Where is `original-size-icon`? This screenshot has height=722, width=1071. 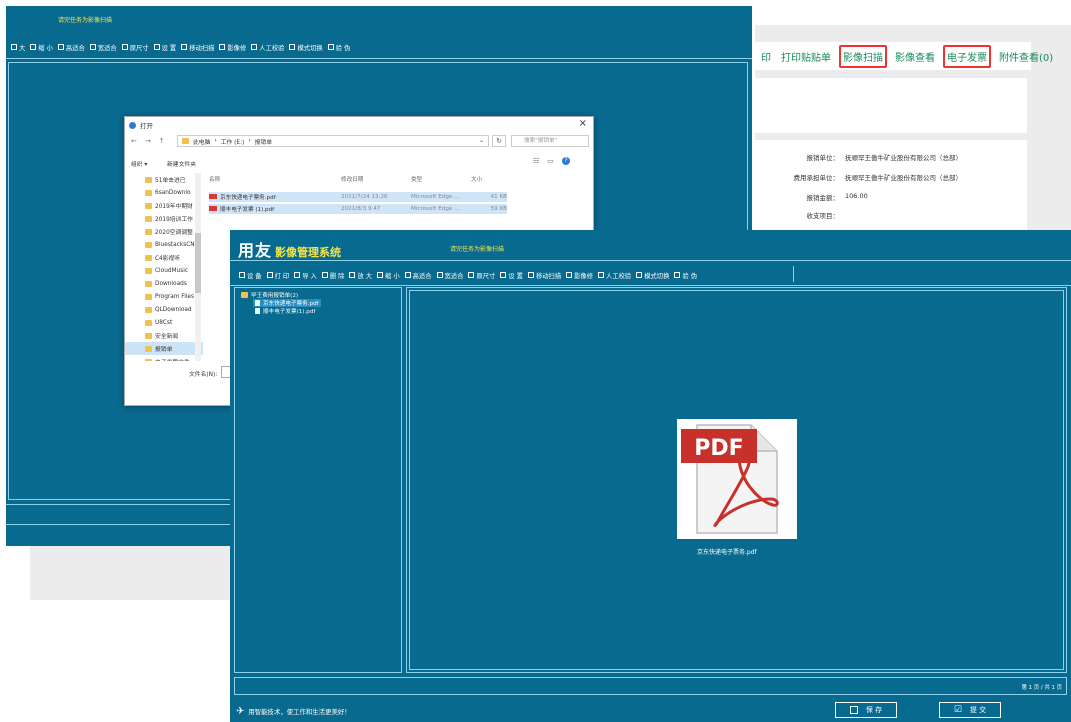 original-size-icon is located at coordinates (471, 275).